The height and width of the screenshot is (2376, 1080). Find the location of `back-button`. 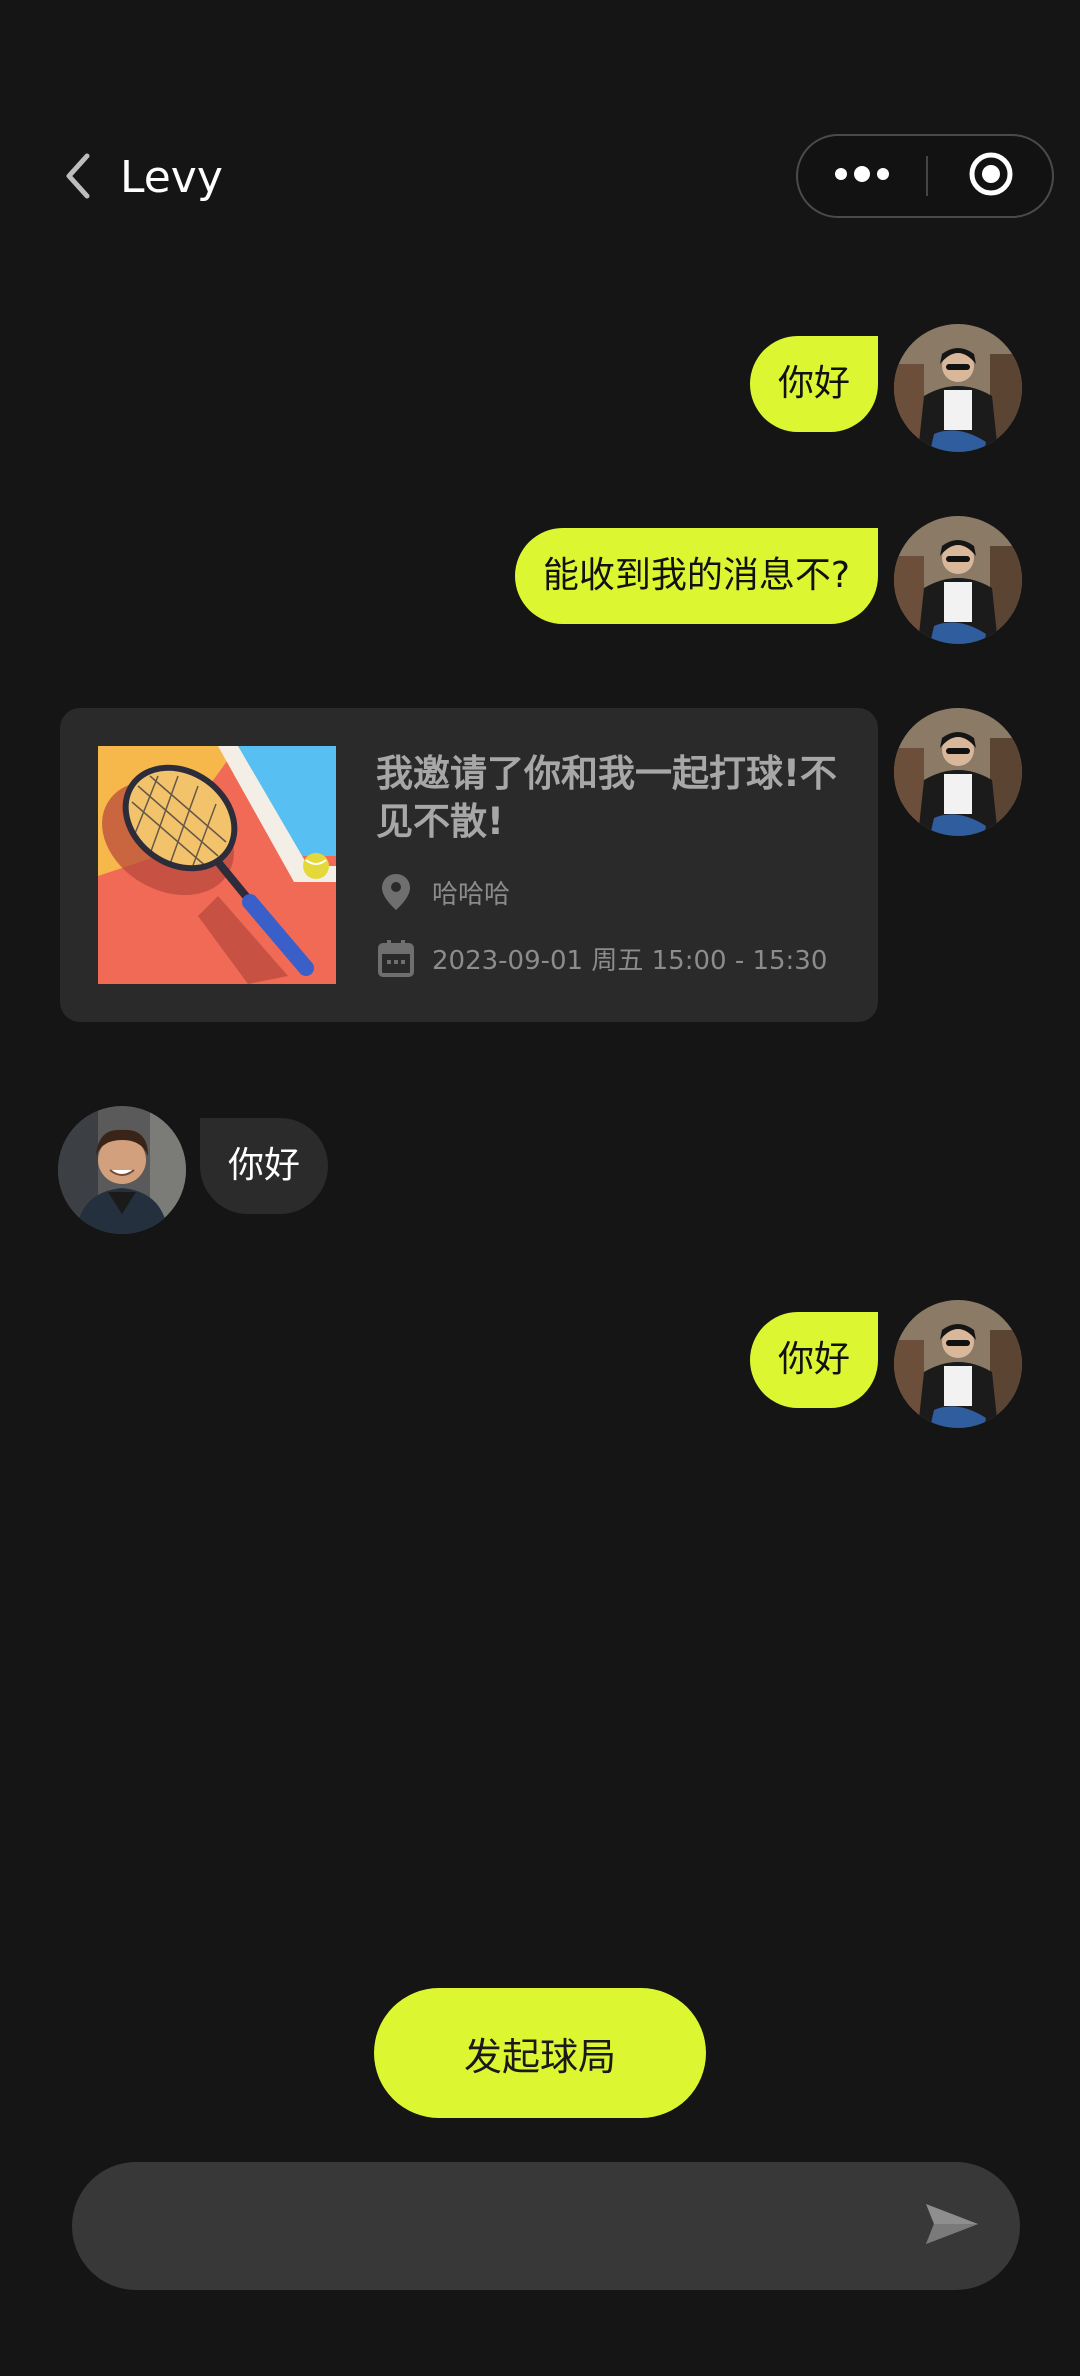

back-button is located at coordinates (78, 178).